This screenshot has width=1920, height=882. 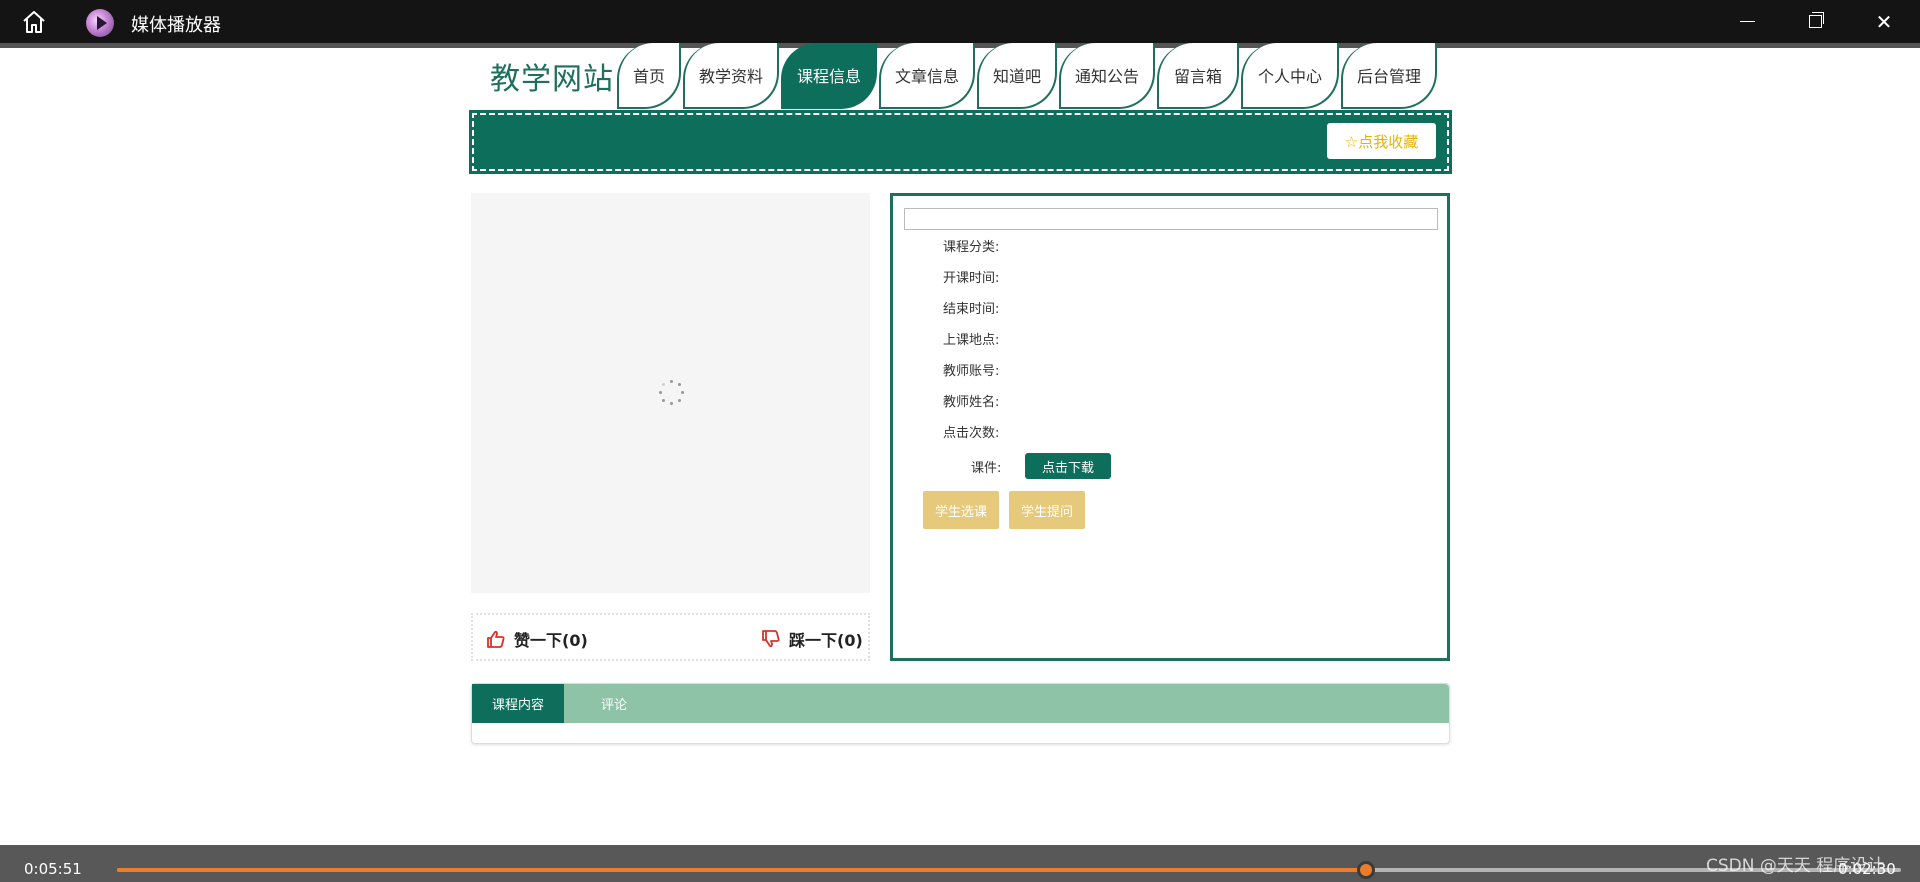 I want to click on course-tabs: 课程内容 评论, so click(x=960, y=713).